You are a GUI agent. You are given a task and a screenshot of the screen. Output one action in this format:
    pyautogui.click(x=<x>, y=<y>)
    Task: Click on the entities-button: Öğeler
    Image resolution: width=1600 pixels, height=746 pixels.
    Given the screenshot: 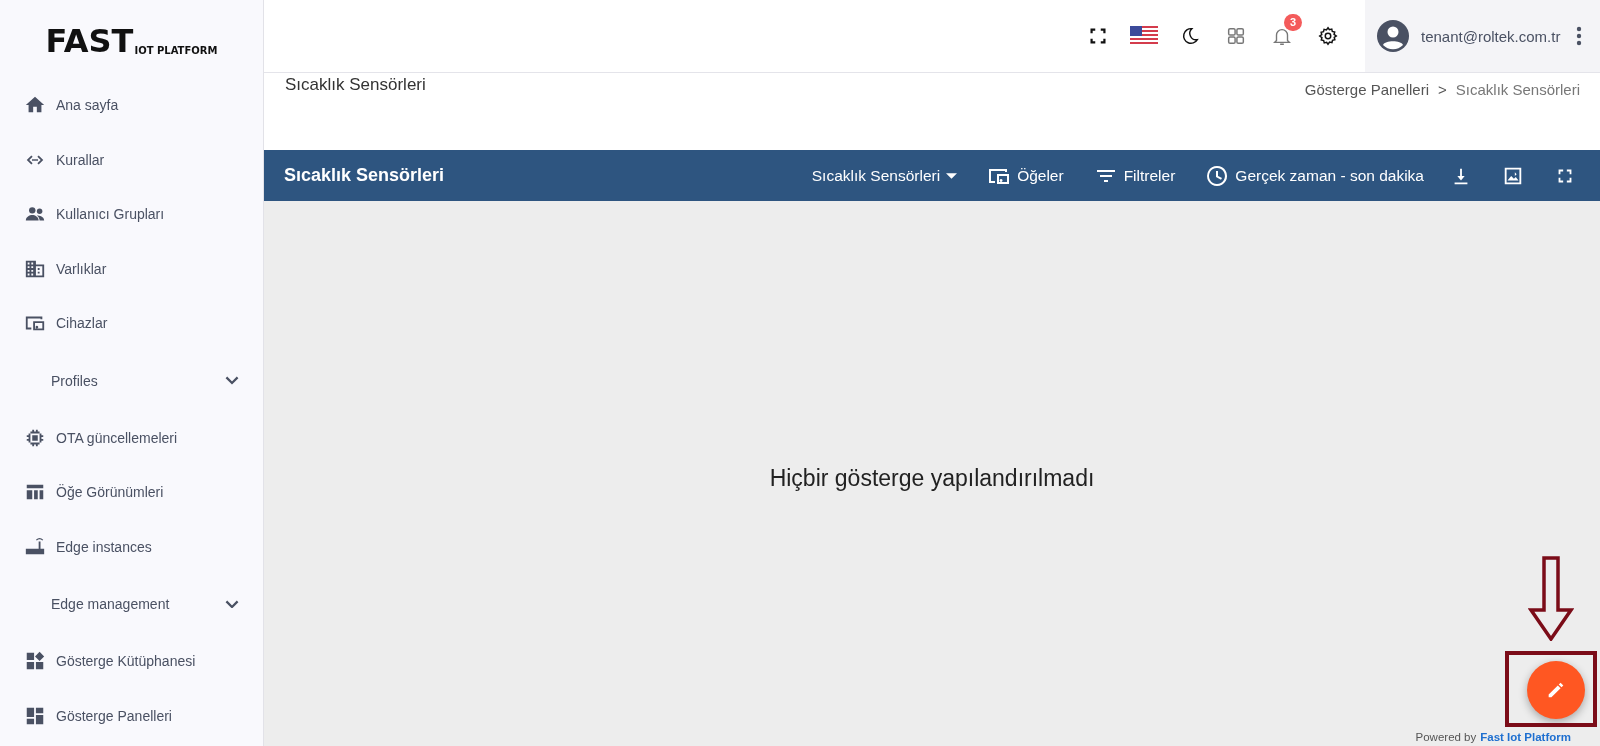 What is the action you would take?
    pyautogui.click(x=1025, y=175)
    